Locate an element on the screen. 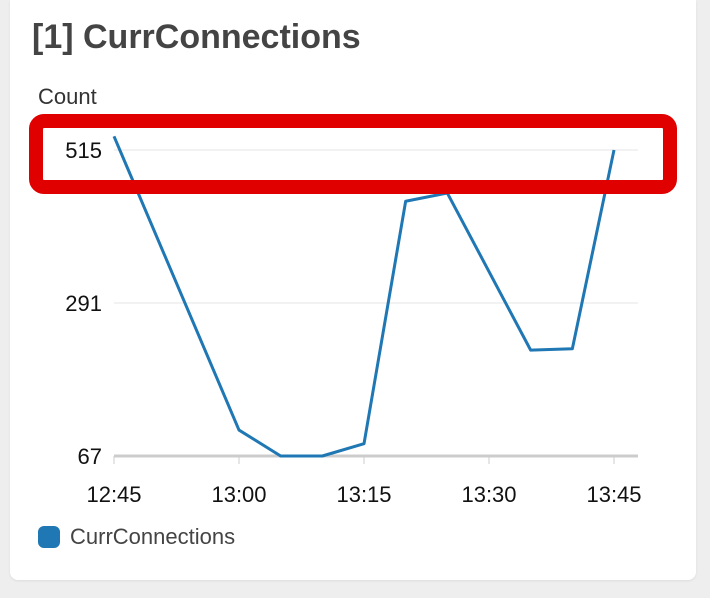 The image size is (710, 598). x-tick-label: 12:45 is located at coordinates (113, 494).